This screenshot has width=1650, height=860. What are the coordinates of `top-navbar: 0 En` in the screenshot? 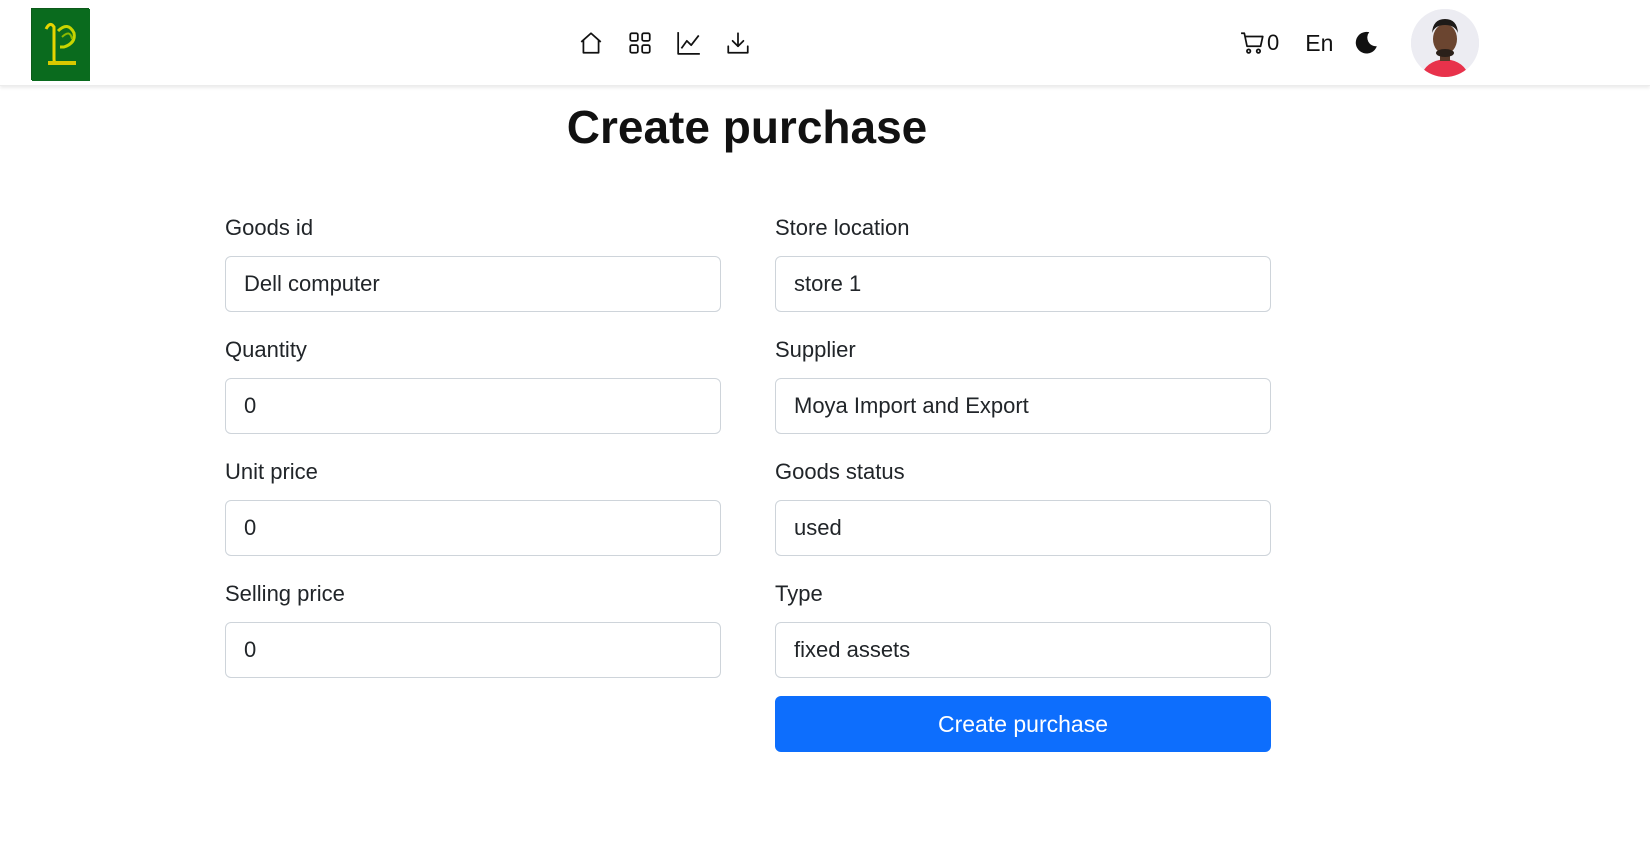 It's located at (825, 43).